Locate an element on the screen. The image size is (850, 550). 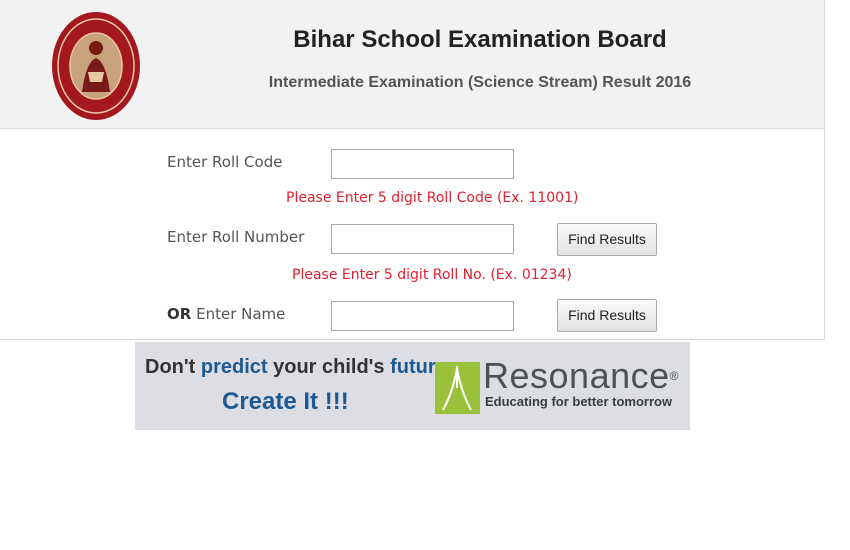
or-label: OR is located at coordinates (179, 314).